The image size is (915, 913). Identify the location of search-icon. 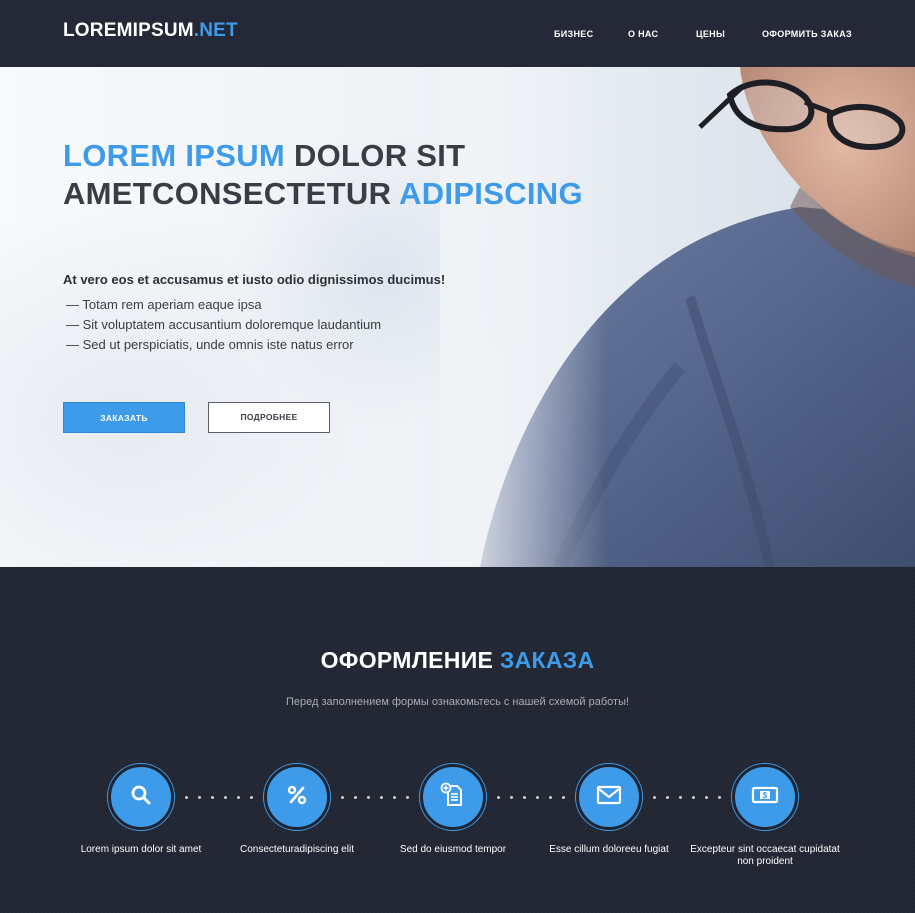
(141, 797).